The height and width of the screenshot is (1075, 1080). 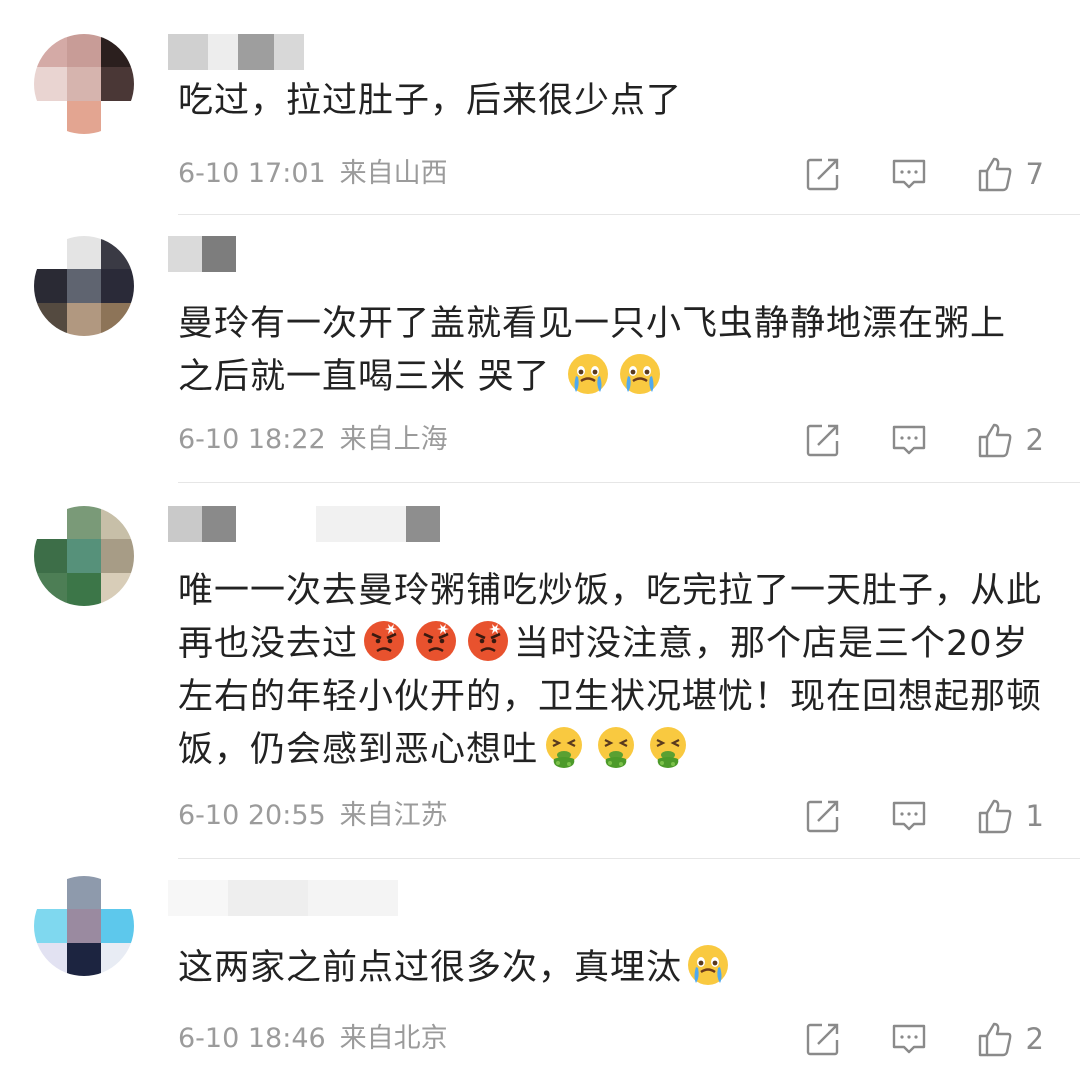 What do you see at coordinates (252, 173) in the screenshot?
I see `comment-time: 6-10 17:01` at bounding box center [252, 173].